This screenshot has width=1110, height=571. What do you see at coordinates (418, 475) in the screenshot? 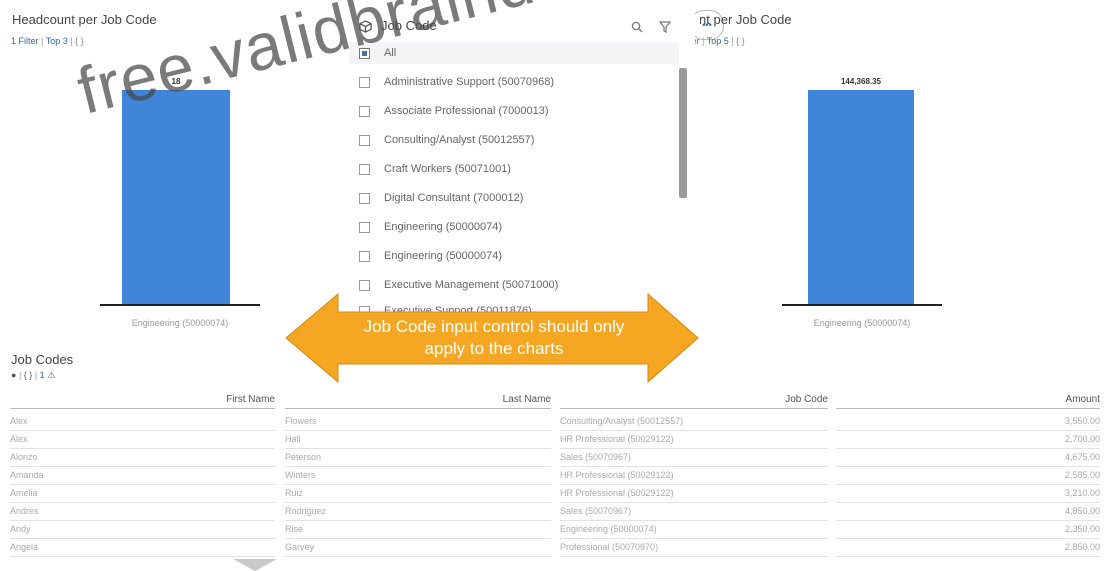
I see `cell-last-name: Winters` at bounding box center [418, 475].